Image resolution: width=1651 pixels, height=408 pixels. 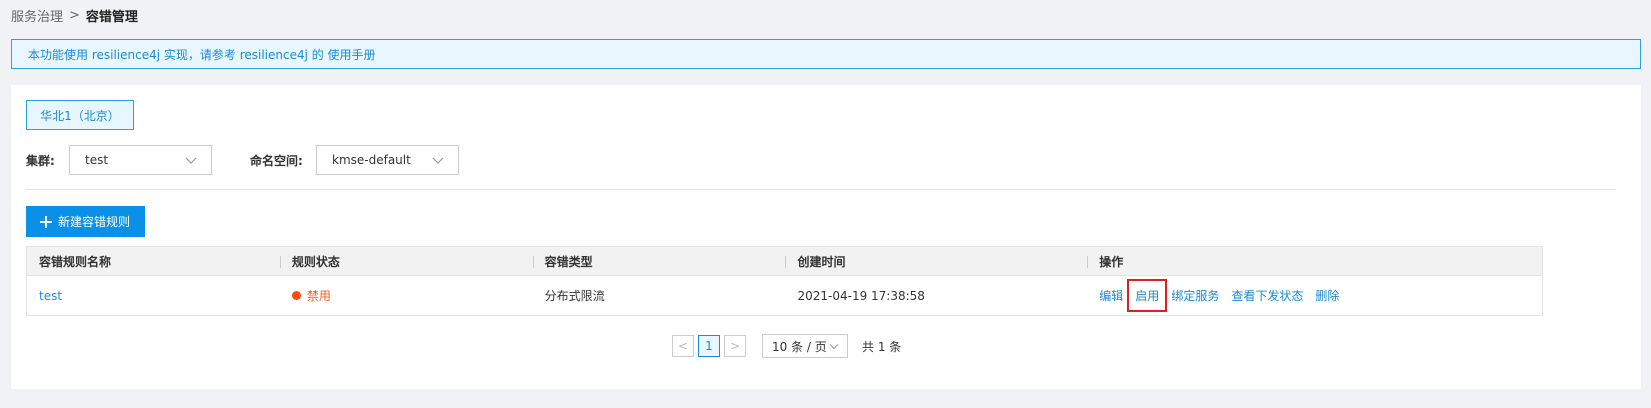 What do you see at coordinates (882, 346) in the screenshot?
I see `total-count: 共 1 条` at bounding box center [882, 346].